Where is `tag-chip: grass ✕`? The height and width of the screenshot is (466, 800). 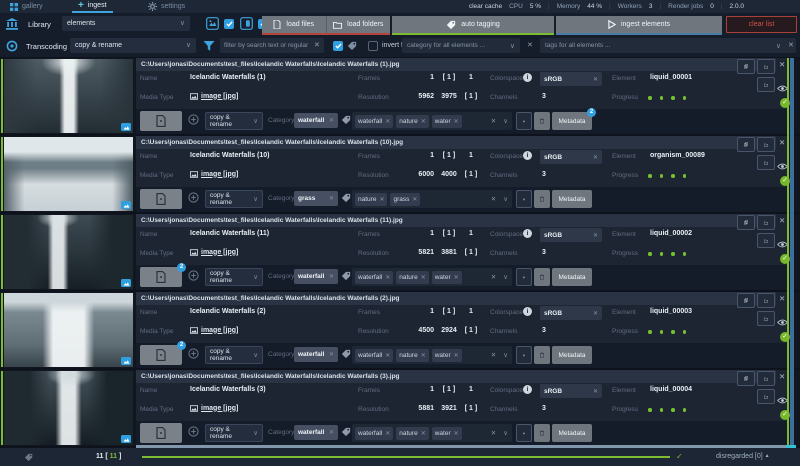
tag-chip: grass ✕ is located at coordinates (405, 199).